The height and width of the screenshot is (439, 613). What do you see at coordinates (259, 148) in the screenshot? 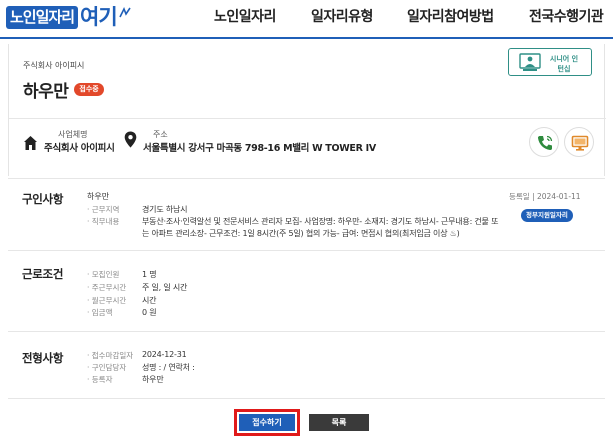
I see `address-value: 서울특별시 강서구 마곡동 798-16 M밸리 W TOWER IV` at bounding box center [259, 148].